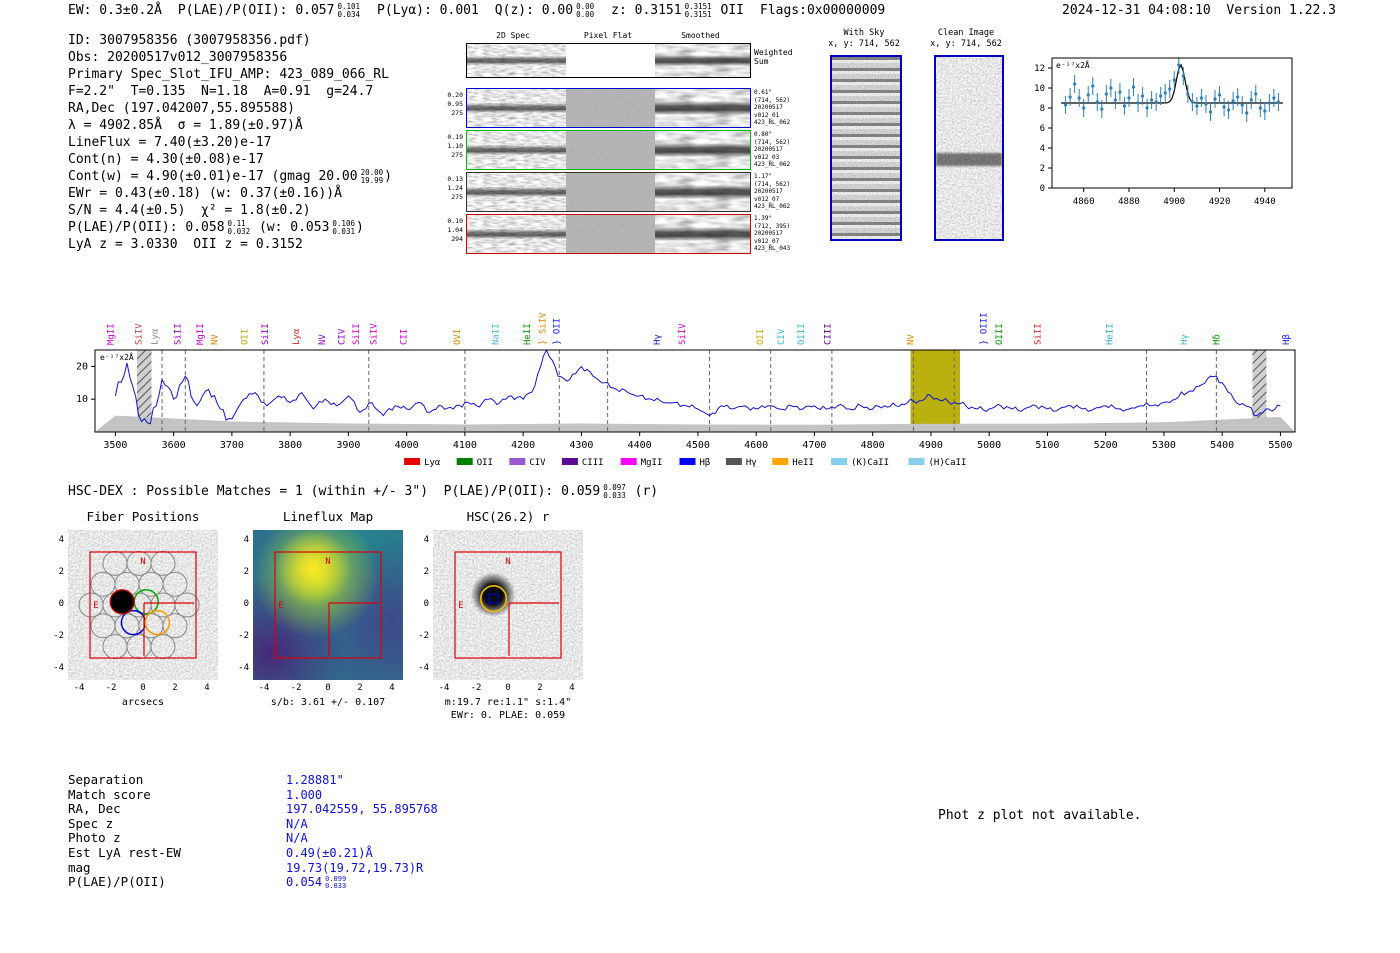  What do you see at coordinates (1047, 445) in the screenshot?
I see `x-tick-label: 5100` at bounding box center [1047, 445].